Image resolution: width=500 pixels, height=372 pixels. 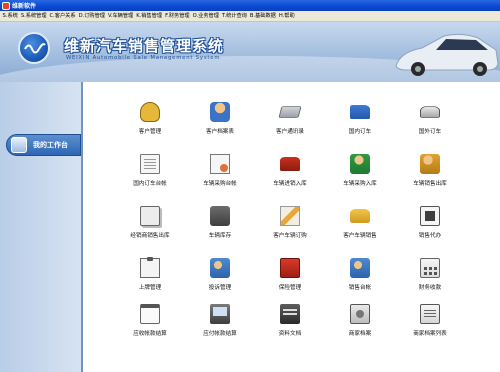 I want to click on function-label: 车辆进销入库, so click(x=290, y=184).